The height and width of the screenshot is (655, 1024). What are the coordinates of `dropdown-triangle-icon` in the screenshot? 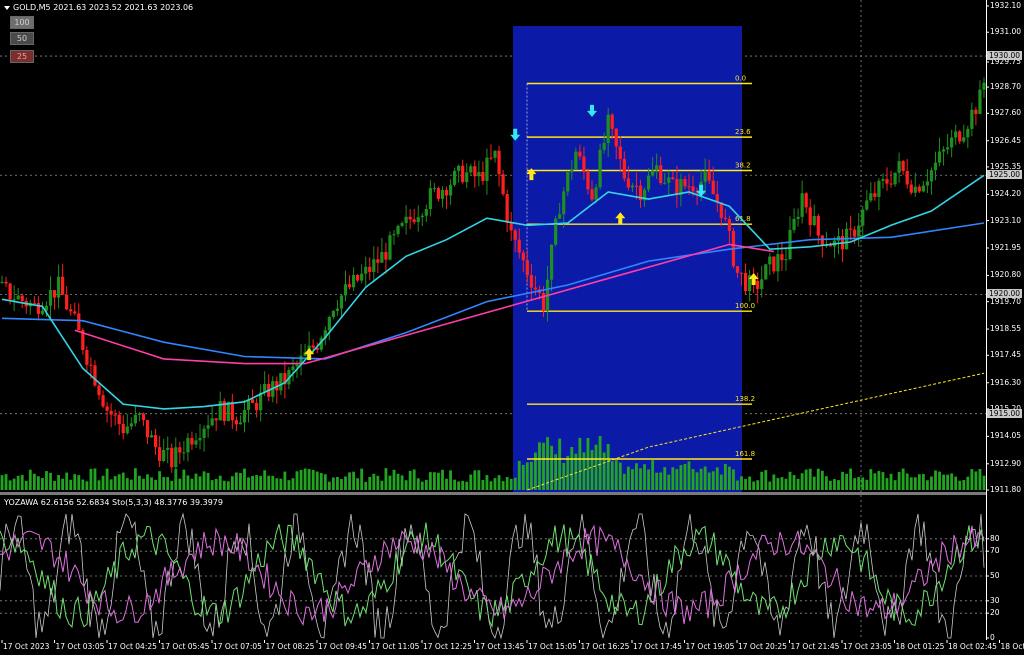 It's located at (7, 7).